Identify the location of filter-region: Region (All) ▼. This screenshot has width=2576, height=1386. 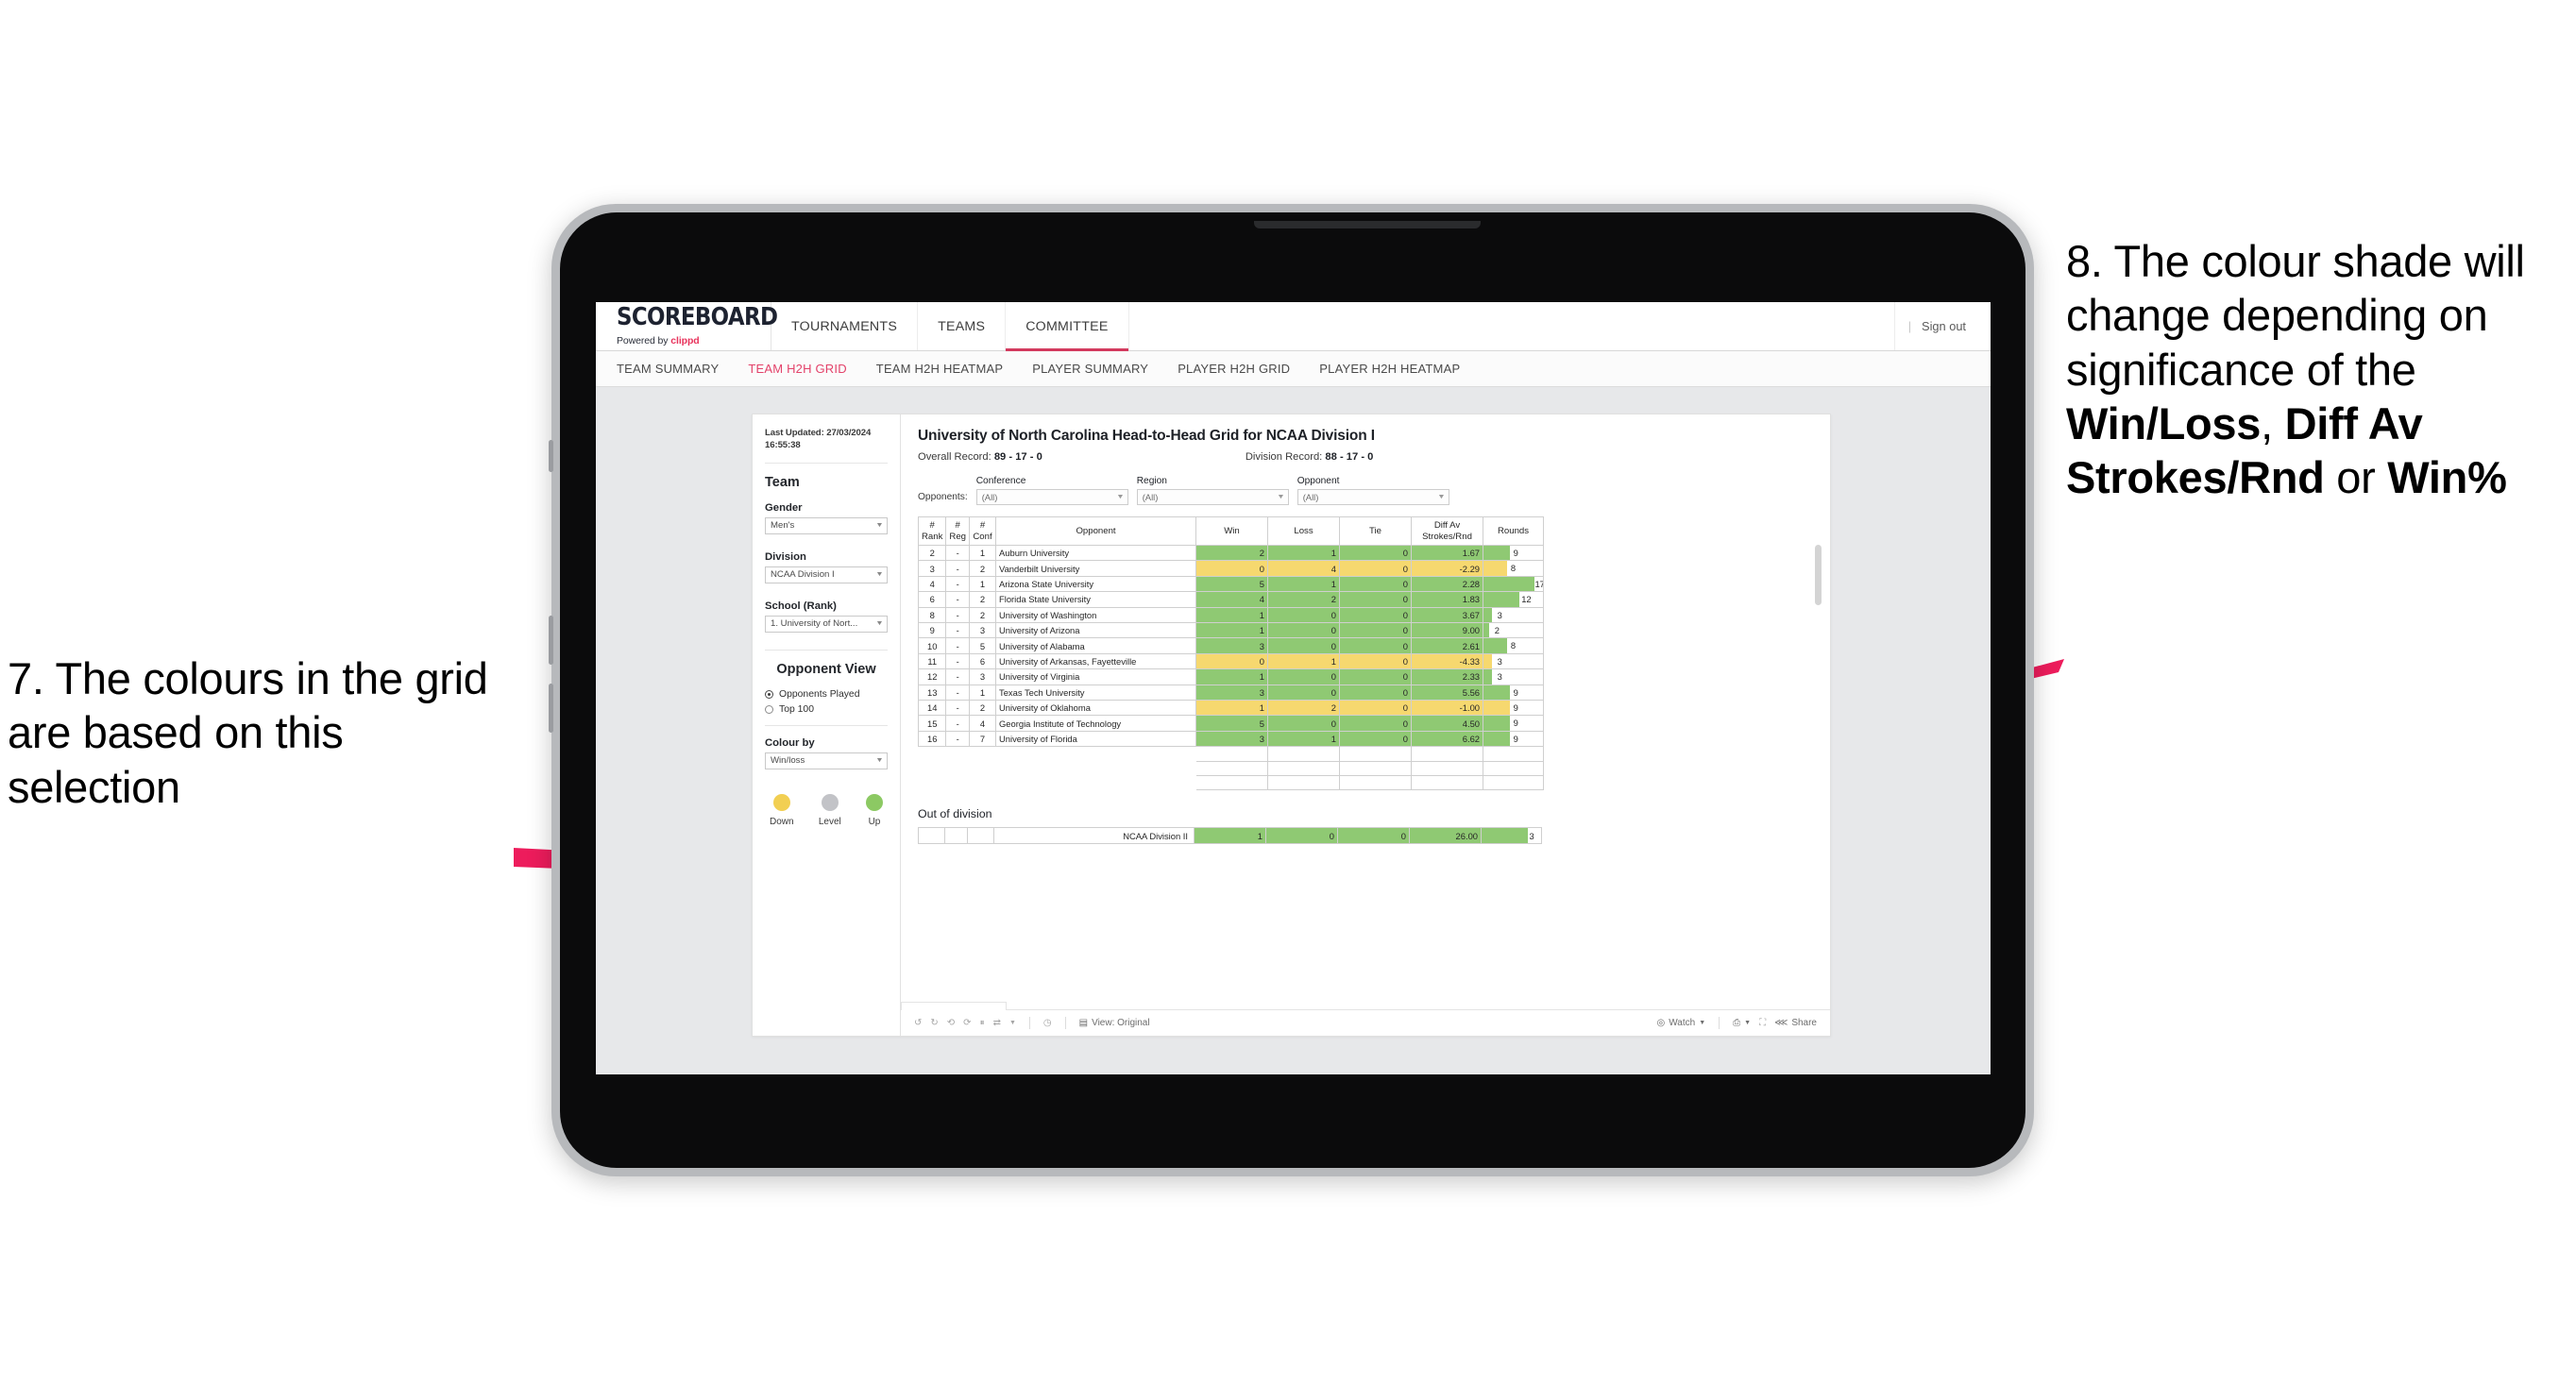
(1212, 491).